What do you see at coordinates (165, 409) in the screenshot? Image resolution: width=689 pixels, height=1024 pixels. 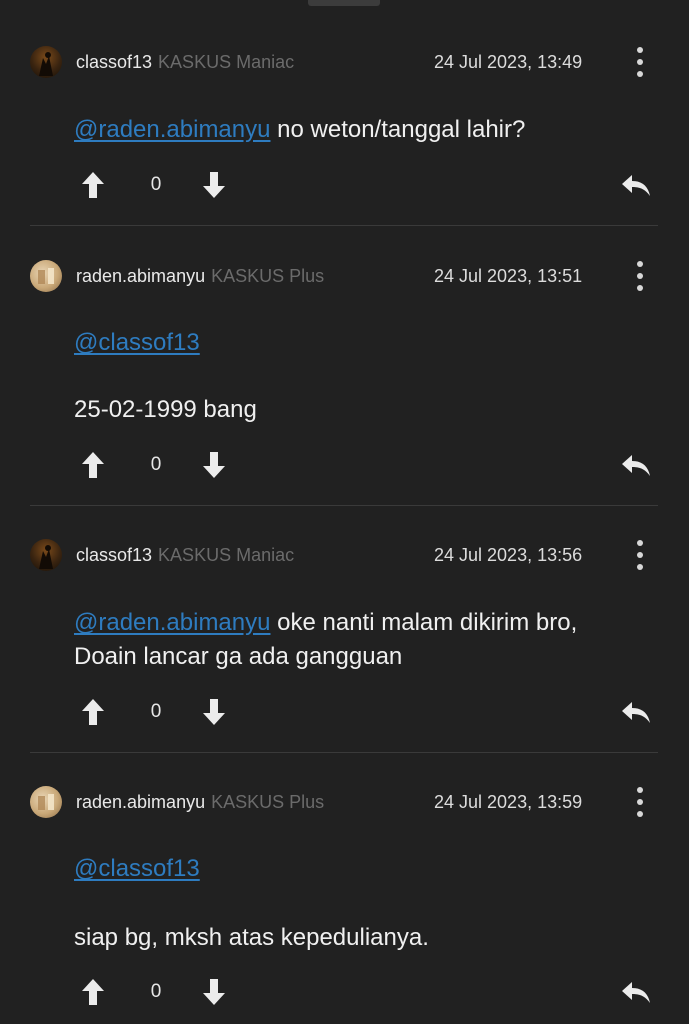 I see `comment-message: 25-02-1999 bang` at bounding box center [165, 409].